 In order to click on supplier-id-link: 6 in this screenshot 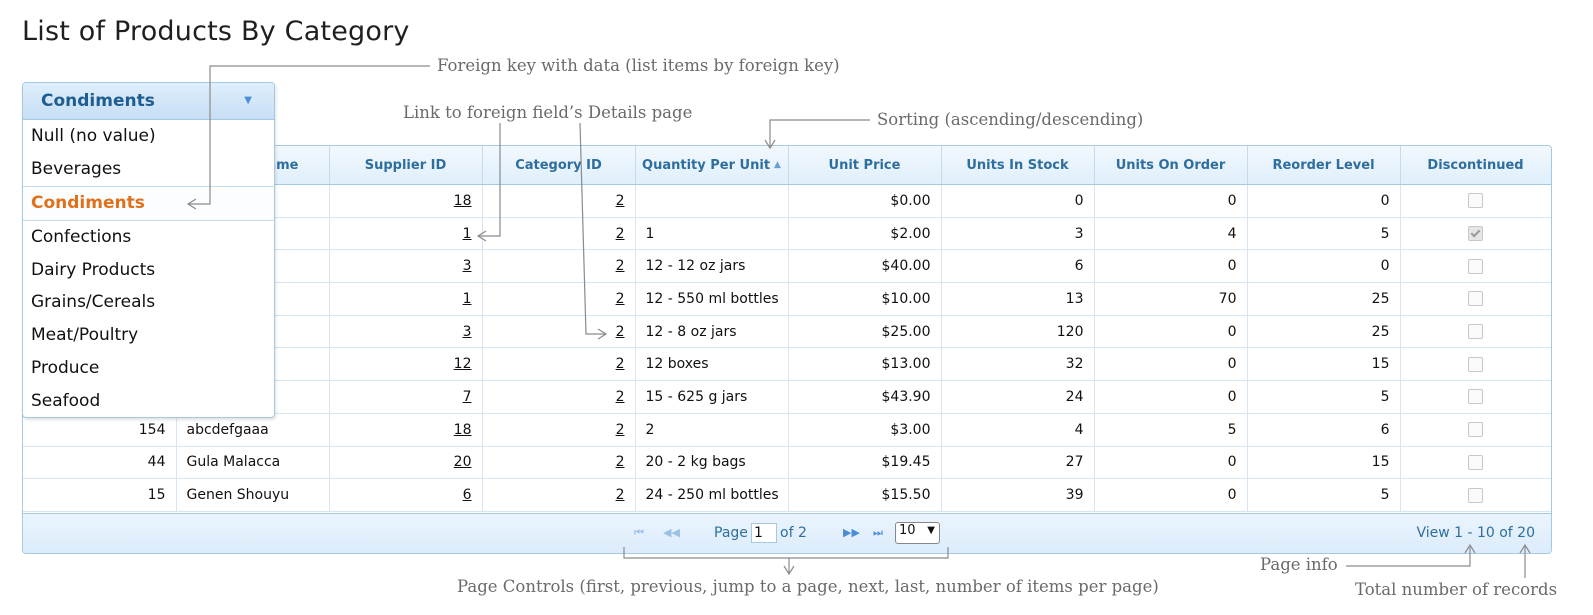, I will do `click(467, 495)`.